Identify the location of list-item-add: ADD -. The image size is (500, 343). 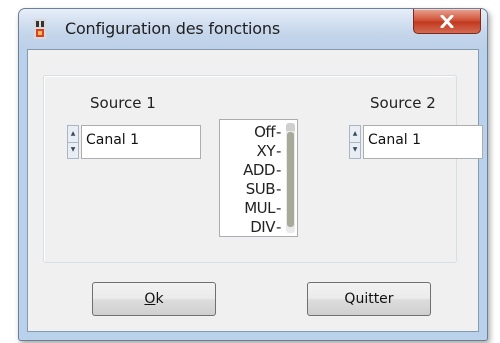
(253, 169).